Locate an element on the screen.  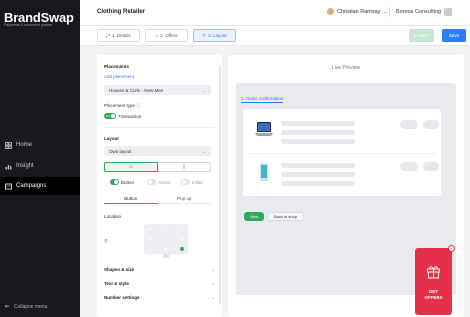
placement-select: Hooves & Curls - New Men ⌄ is located at coordinates (157, 90).